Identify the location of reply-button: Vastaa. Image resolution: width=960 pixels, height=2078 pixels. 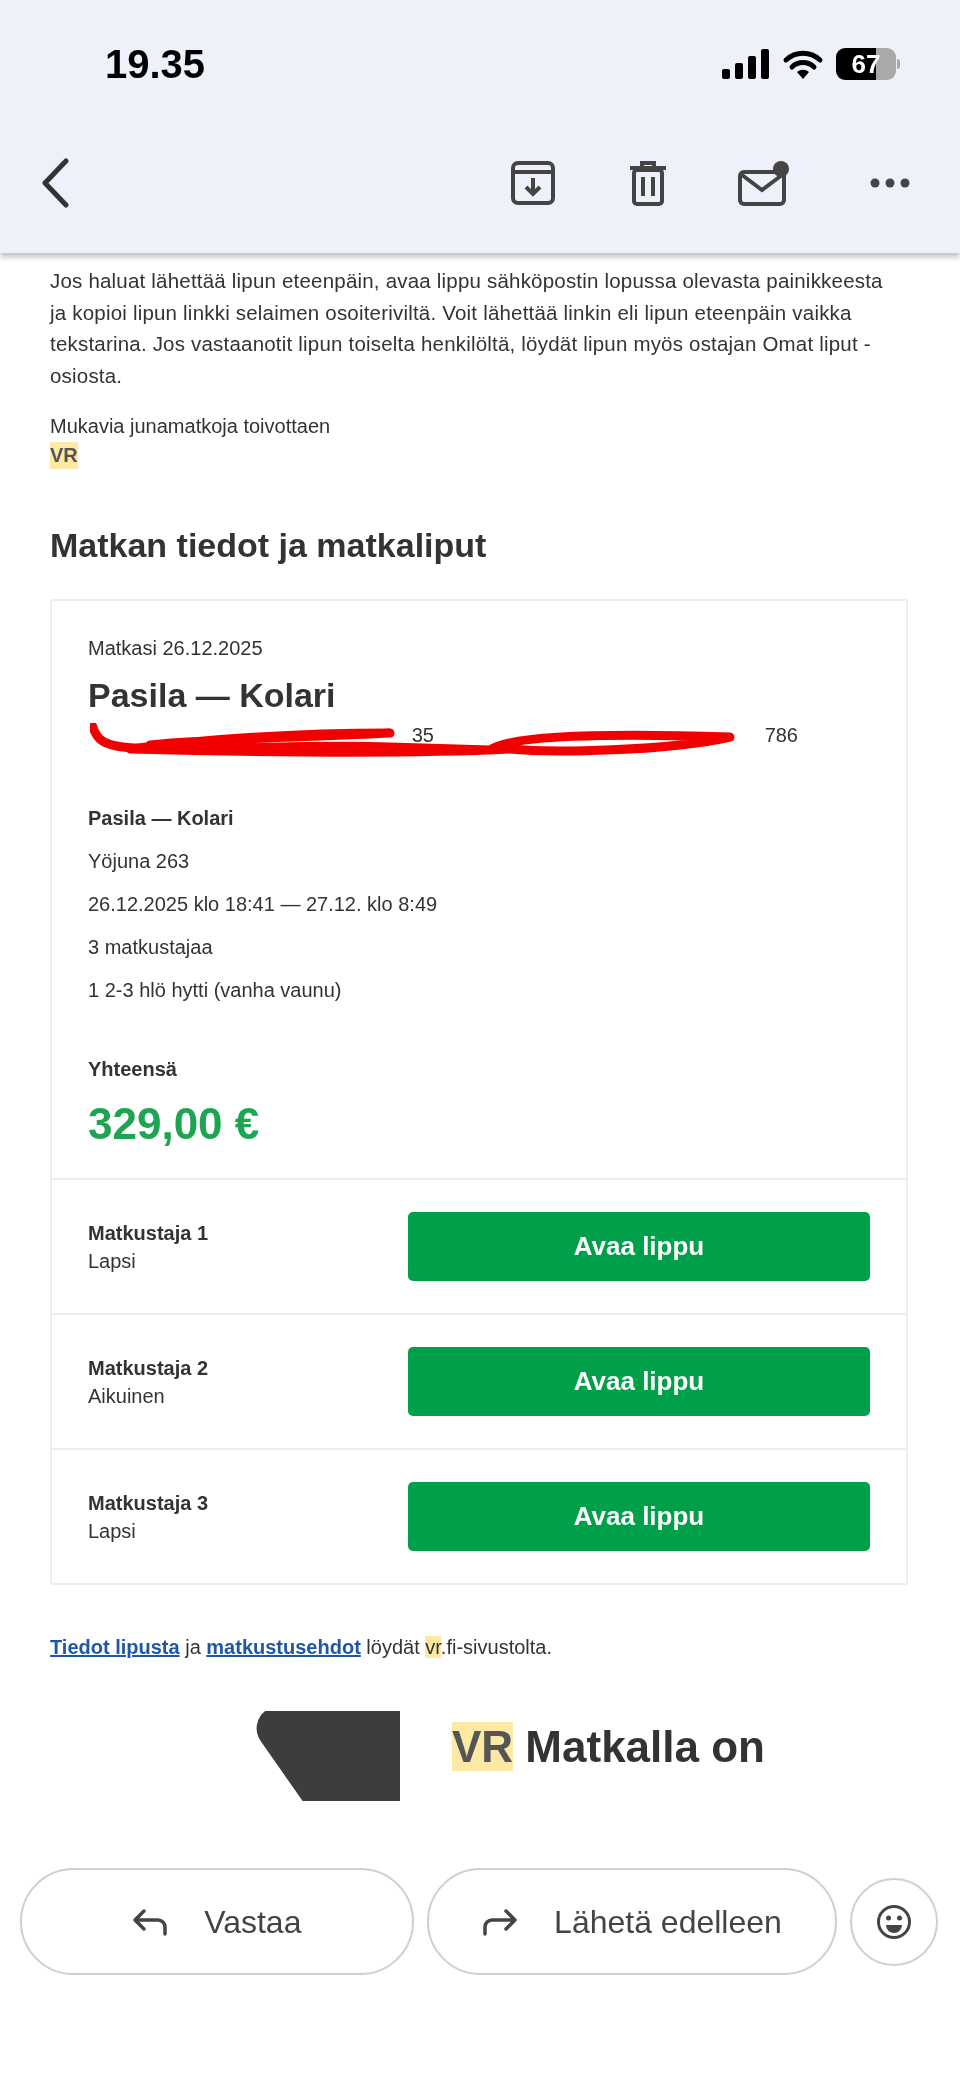
(217, 1921).